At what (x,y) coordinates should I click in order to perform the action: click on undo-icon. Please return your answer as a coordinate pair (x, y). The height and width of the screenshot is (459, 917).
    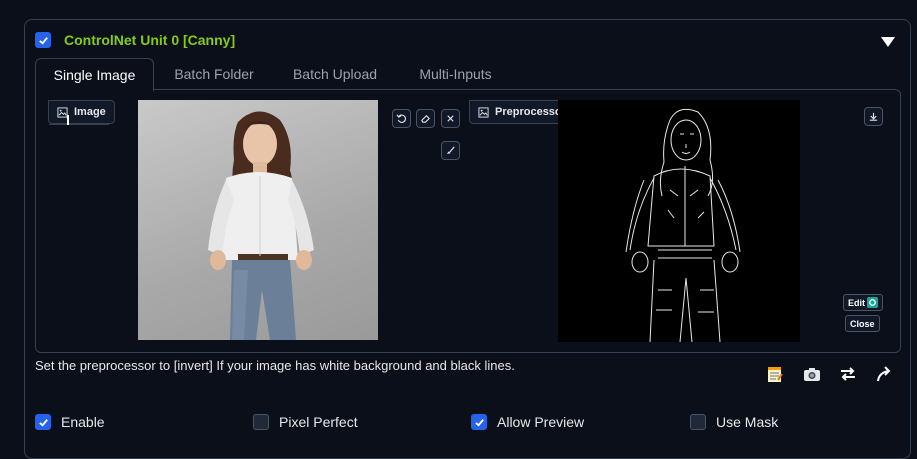
    Looking at the image, I should click on (401, 118).